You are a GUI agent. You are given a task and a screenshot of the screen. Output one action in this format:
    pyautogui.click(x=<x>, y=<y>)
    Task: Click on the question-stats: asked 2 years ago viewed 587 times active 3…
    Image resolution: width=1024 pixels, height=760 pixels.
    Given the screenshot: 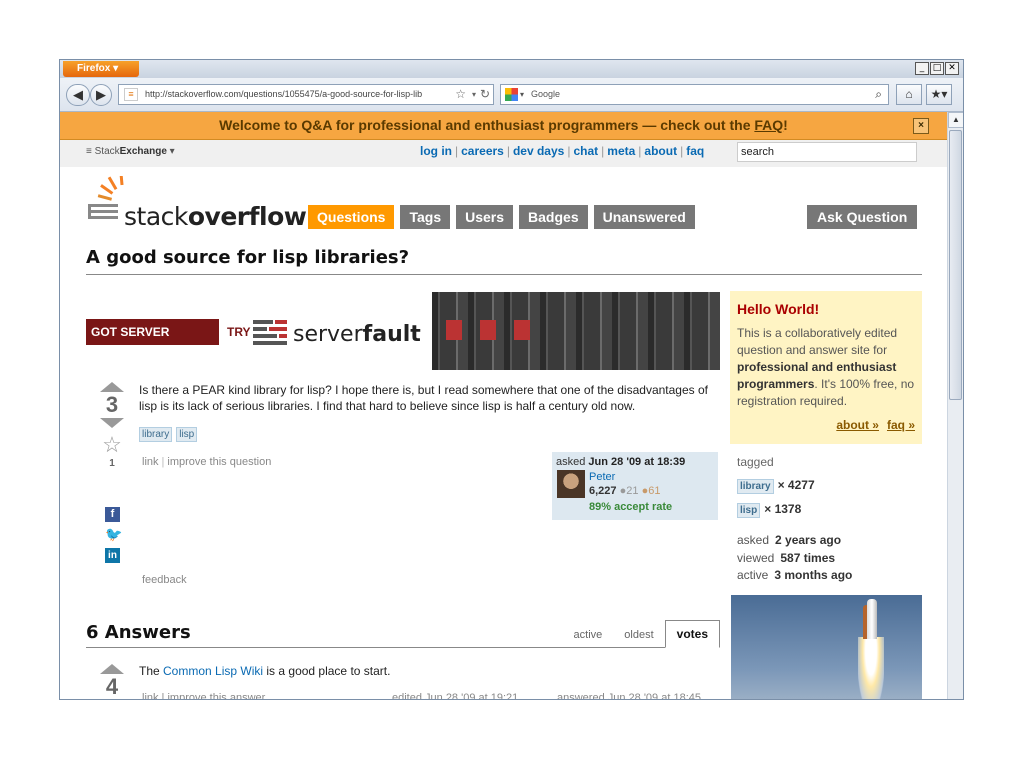 What is the action you would take?
    pyautogui.click(x=794, y=558)
    